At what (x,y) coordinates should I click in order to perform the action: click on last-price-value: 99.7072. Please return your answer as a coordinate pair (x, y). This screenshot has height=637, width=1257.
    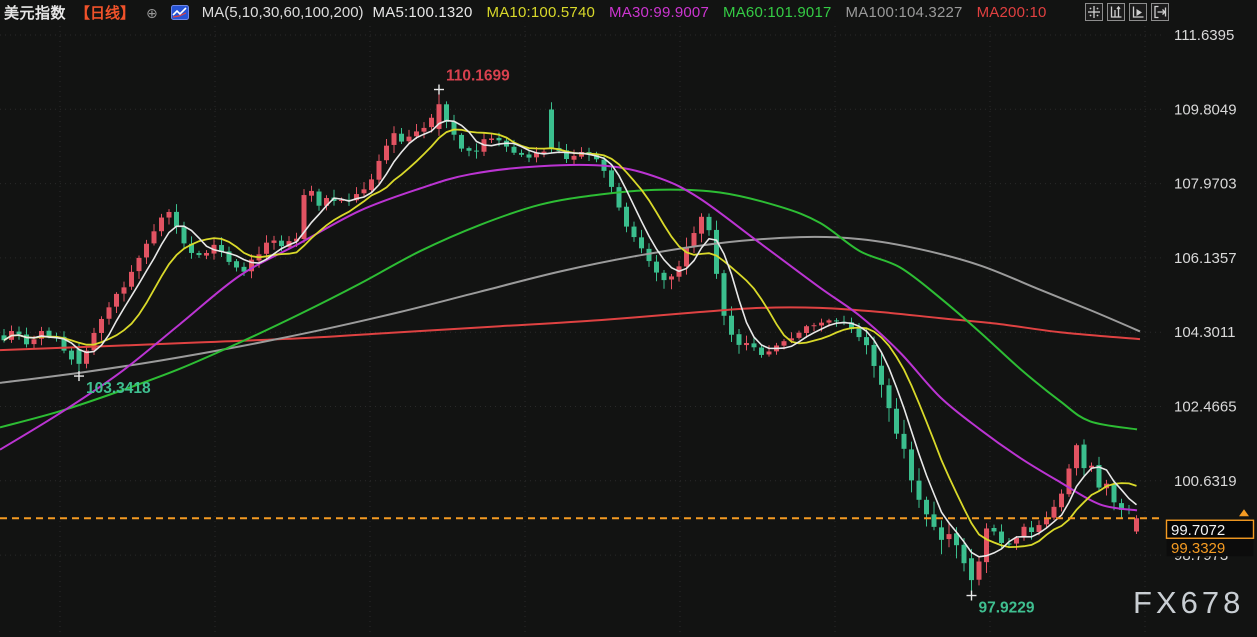
    Looking at the image, I should click on (1198, 530).